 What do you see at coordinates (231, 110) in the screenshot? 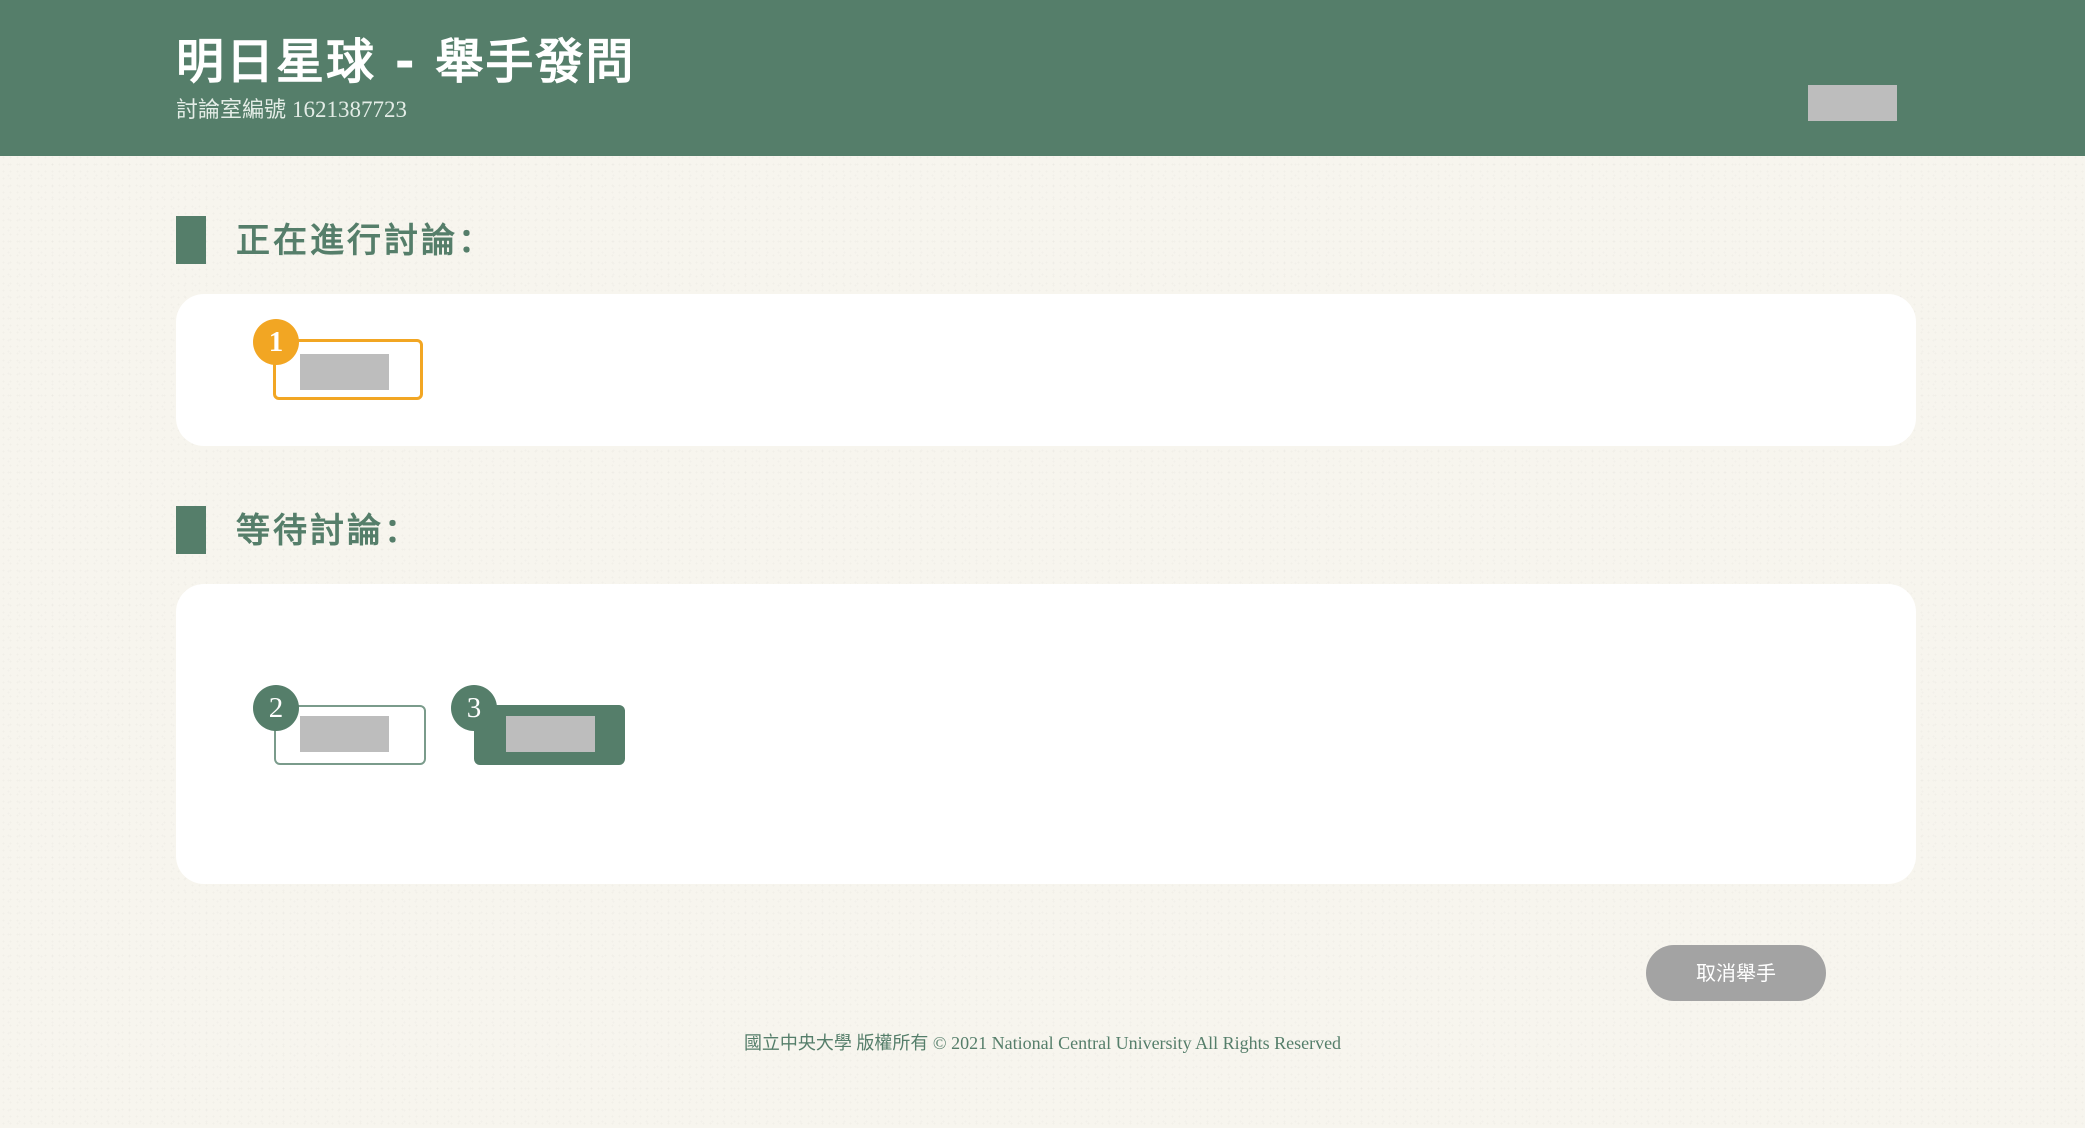
I see `room-label: 討論室編號` at bounding box center [231, 110].